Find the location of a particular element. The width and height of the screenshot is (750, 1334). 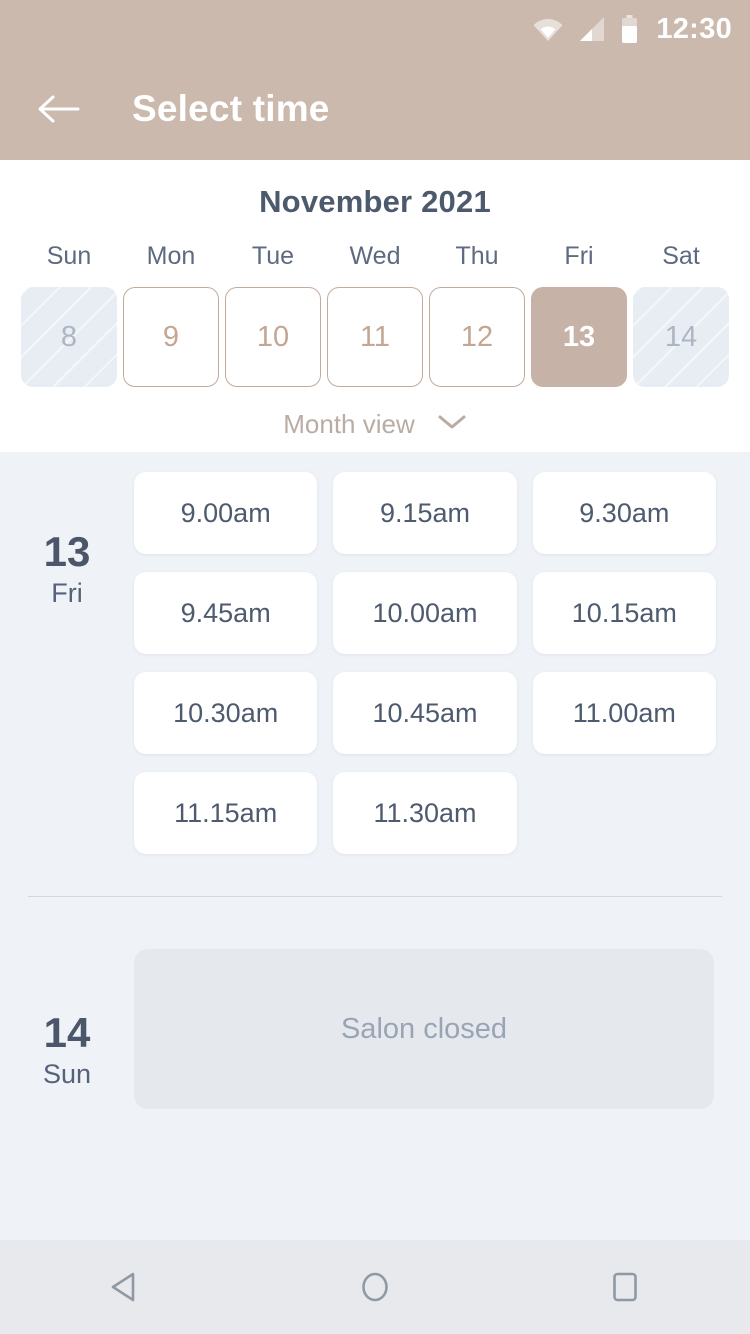

day-label-13: 13 Fri is located at coordinates (67, 540).